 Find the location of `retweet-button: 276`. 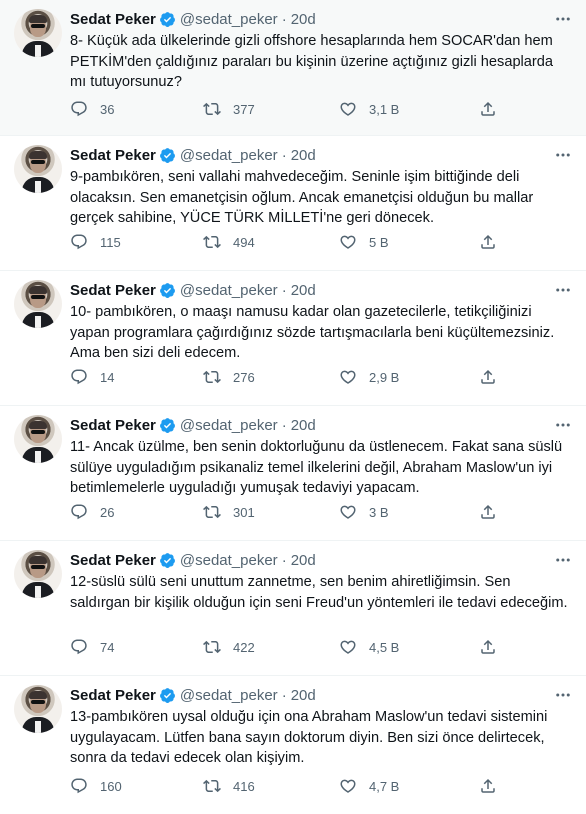

retweet-button: 276 is located at coordinates (271, 377).